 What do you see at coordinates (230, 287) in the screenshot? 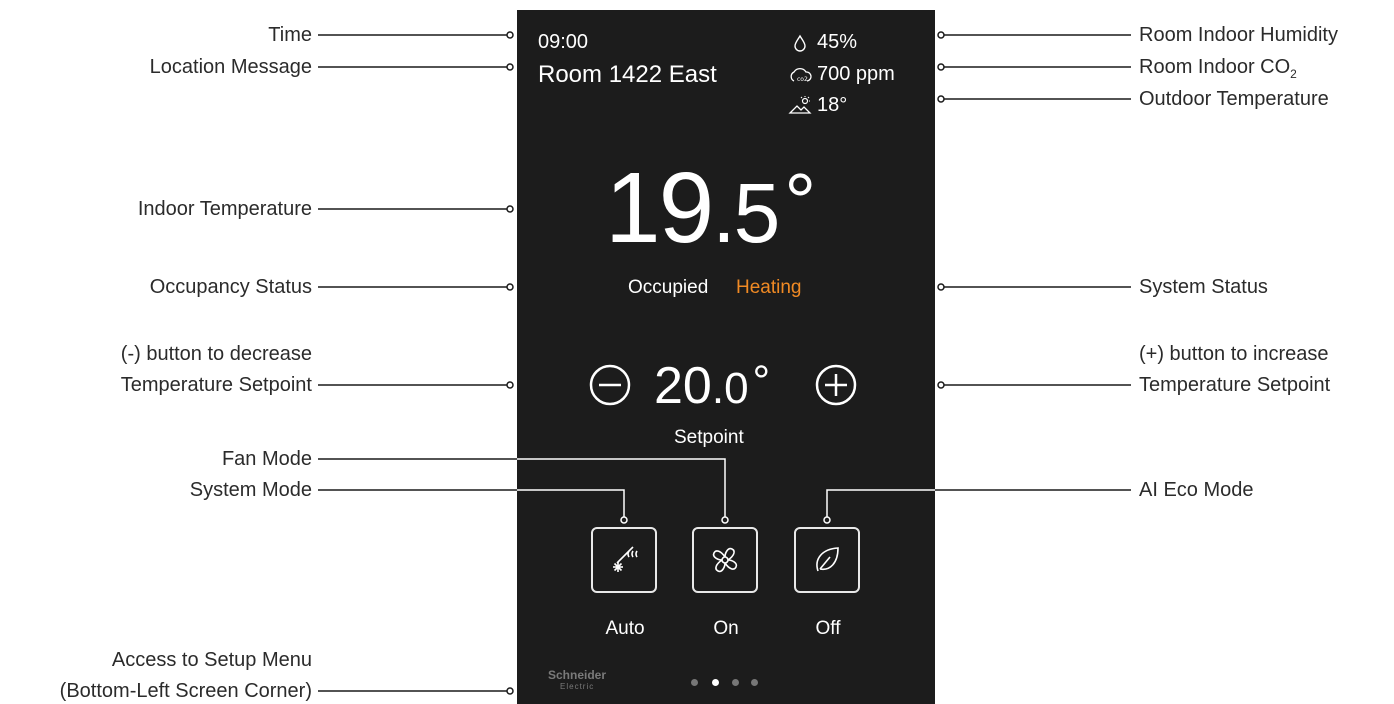
I see `annotation-occupancy-status: Occupancy Status` at bounding box center [230, 287].